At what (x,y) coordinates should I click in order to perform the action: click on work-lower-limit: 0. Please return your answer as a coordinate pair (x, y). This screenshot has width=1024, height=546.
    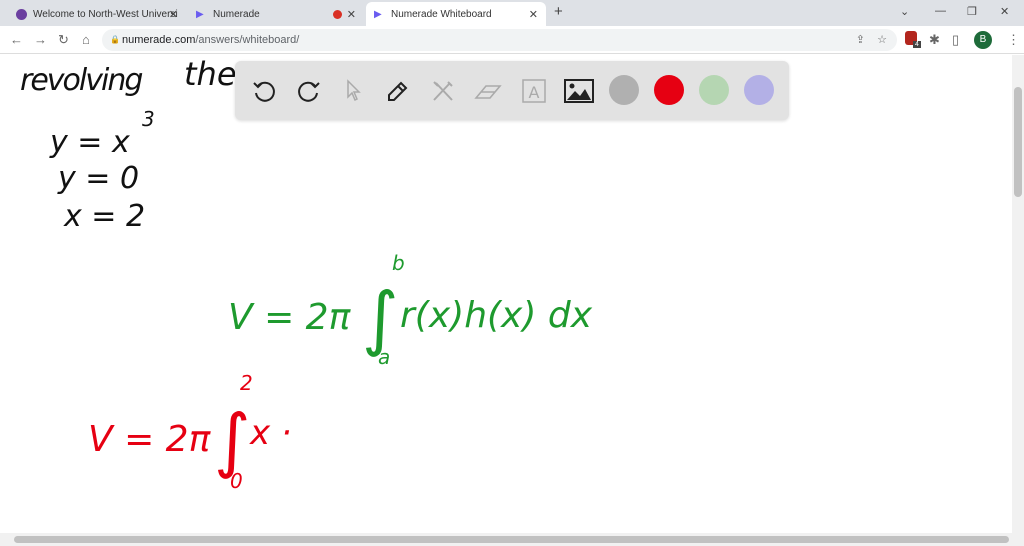
    Looking at the image, I should click on (236, 481).